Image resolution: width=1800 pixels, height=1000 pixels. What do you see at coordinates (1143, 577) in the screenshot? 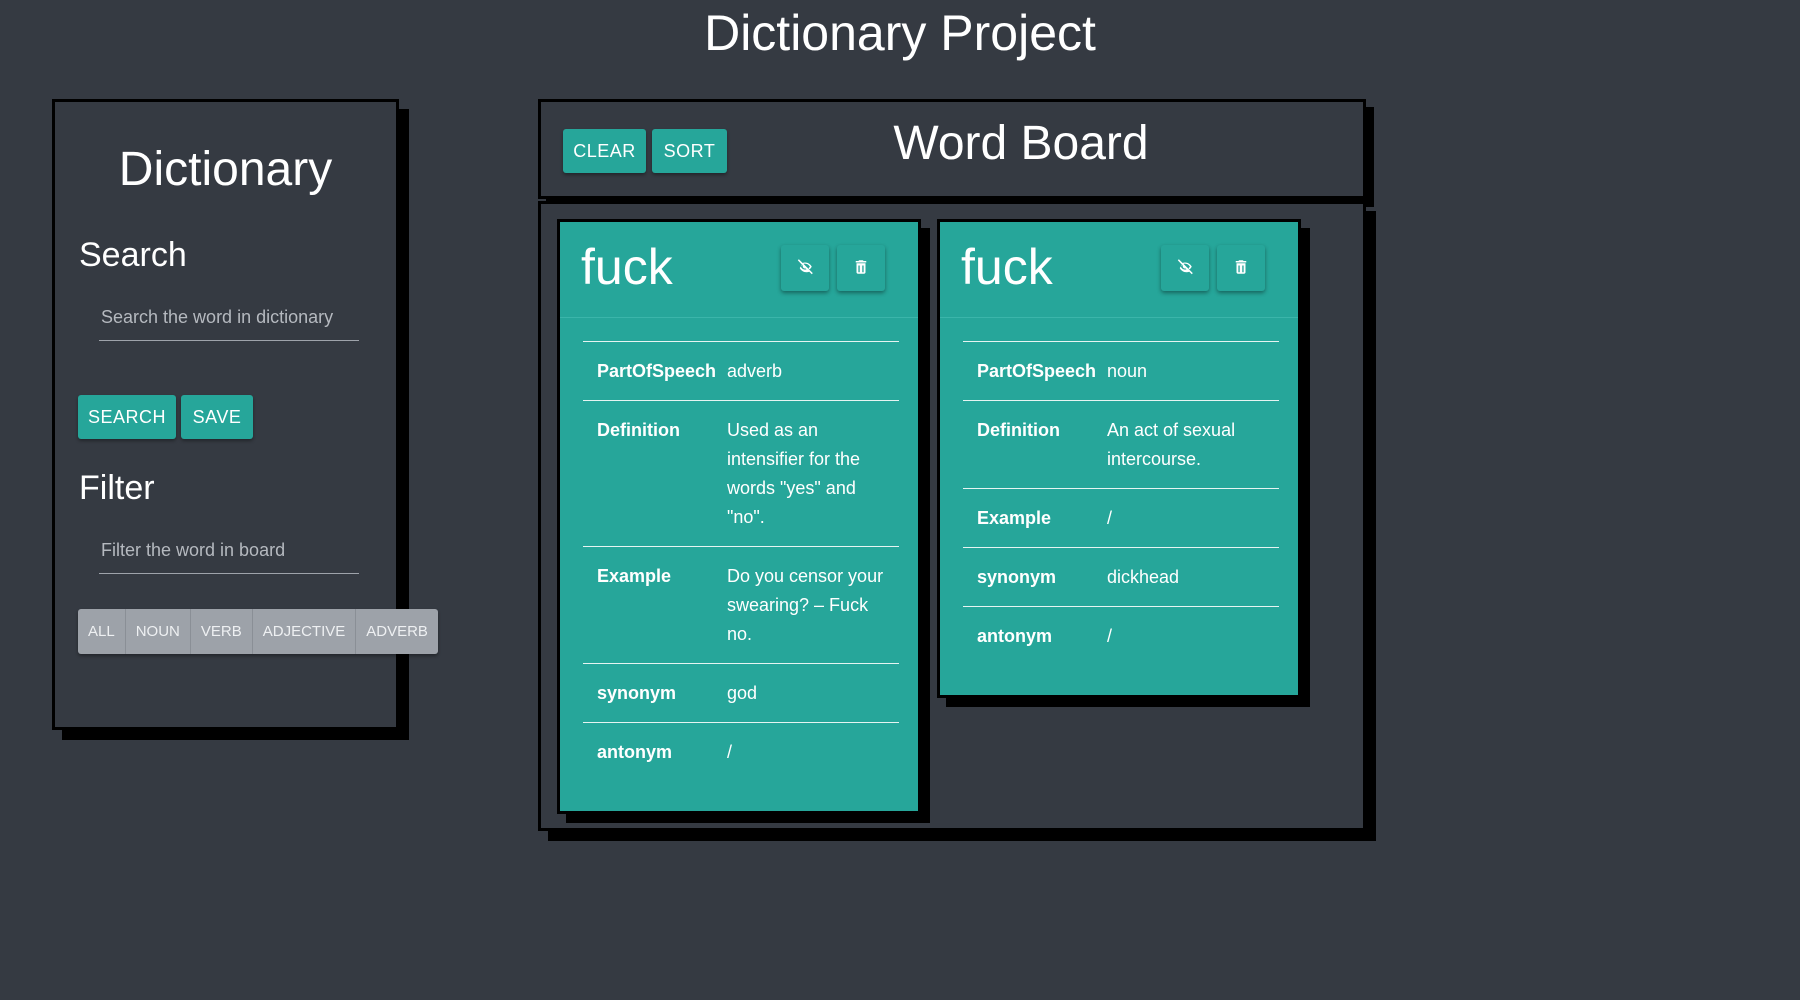
I see `row-value: dickhead` at bounding box center [1143, 577].